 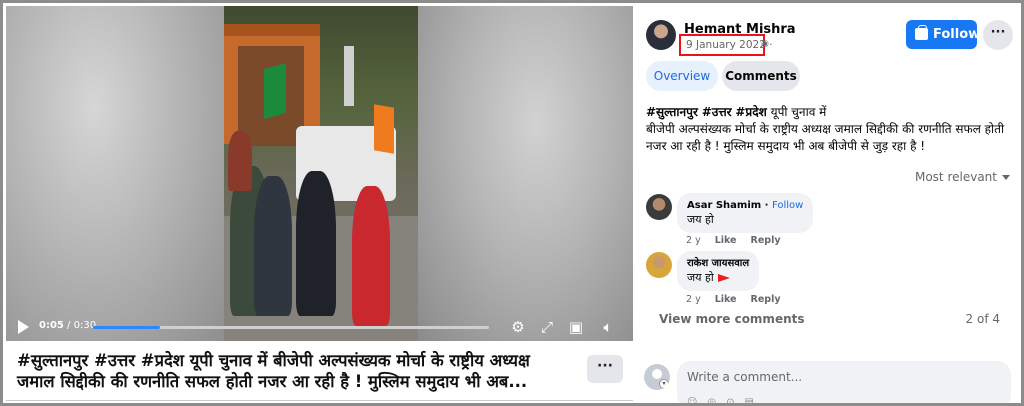 What do you see at coordinates (837, 377) in the screenshot?
I see `comment-input` at bounding box center [837, 377].